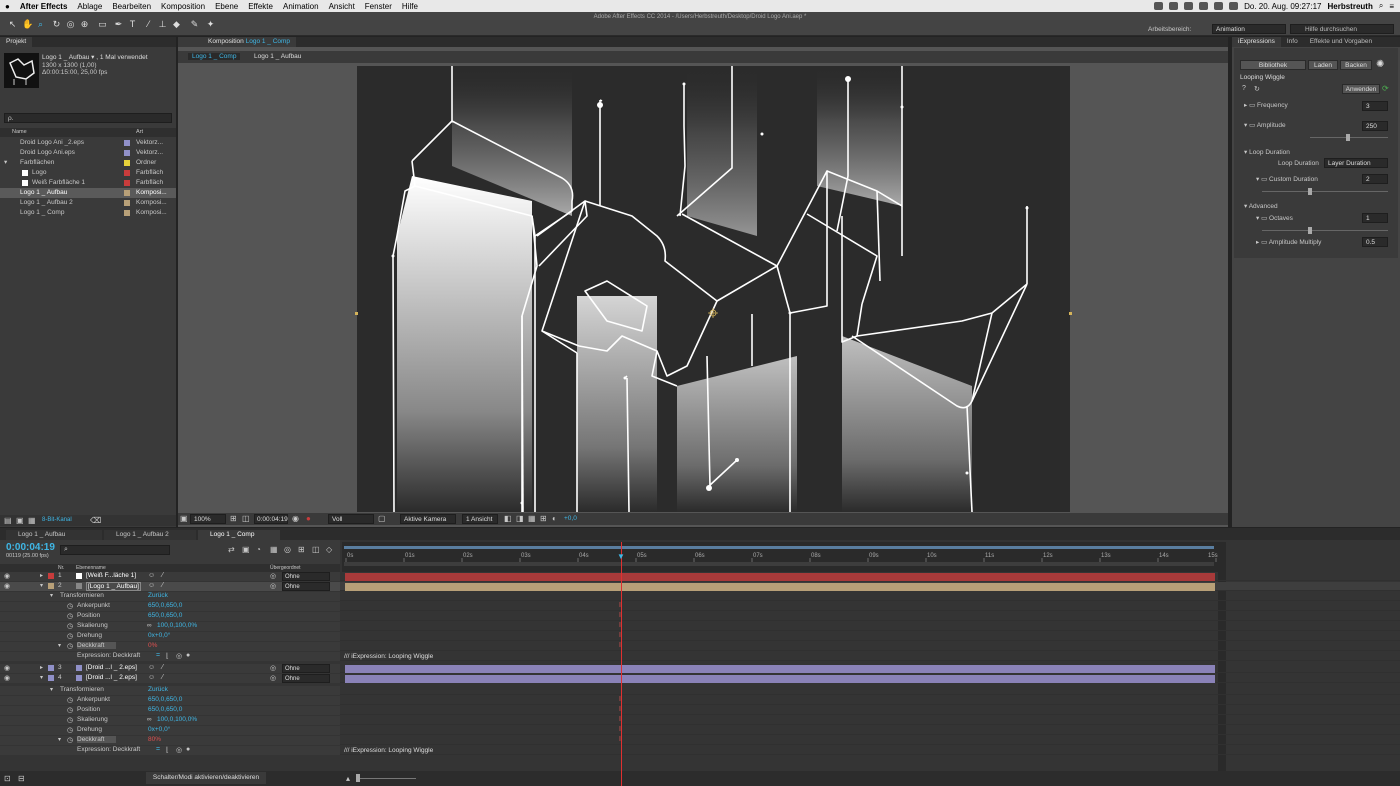 The image size is (1400, 786). What do you see at coordinates (480, 519) in the screenshot?
I see `view-layout-select: 1 Ansicht` at bounding box center [480, 519].